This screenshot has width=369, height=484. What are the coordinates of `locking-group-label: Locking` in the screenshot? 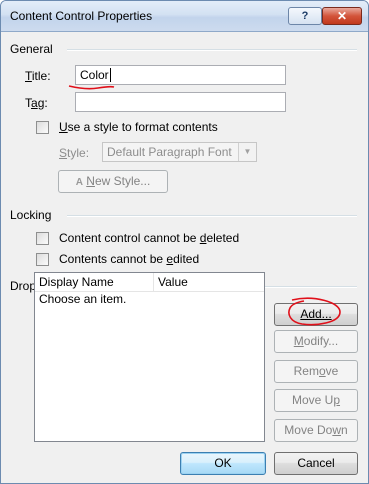 It's located at (31, 215).